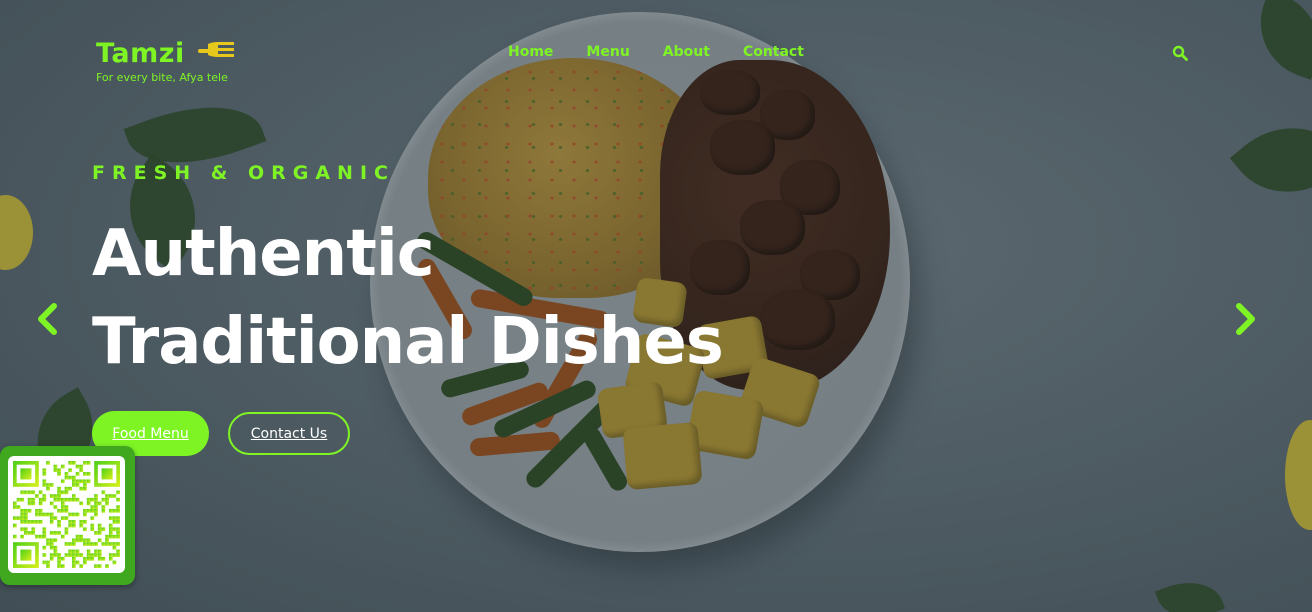 This screenshot has width=1312, height=612. I want to click on qr-code-widget, so click(67, 515).